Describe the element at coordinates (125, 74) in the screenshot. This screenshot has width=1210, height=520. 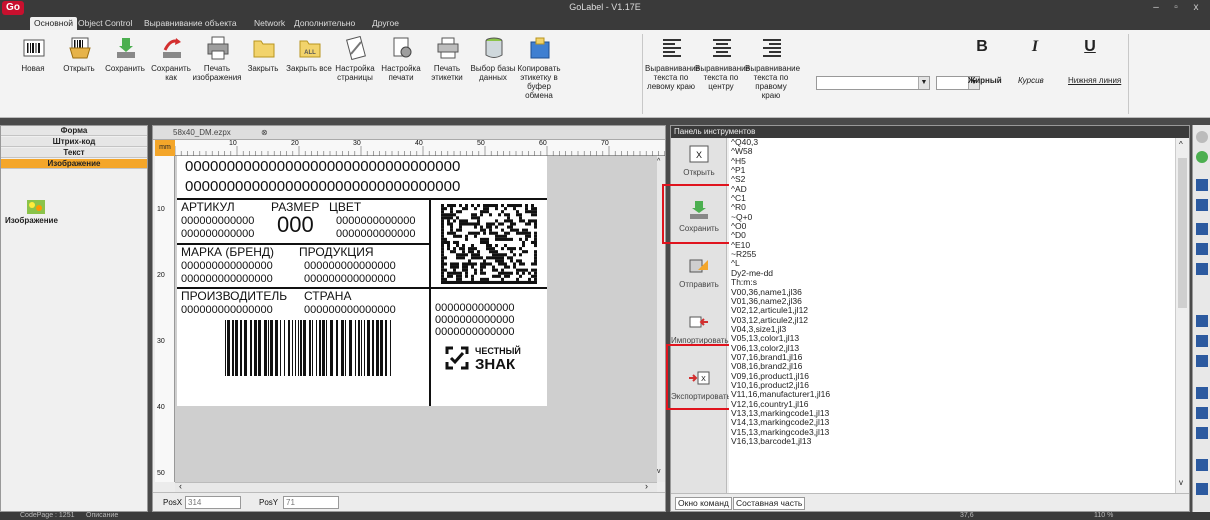
I see `save-button: Сохранить` at that location.